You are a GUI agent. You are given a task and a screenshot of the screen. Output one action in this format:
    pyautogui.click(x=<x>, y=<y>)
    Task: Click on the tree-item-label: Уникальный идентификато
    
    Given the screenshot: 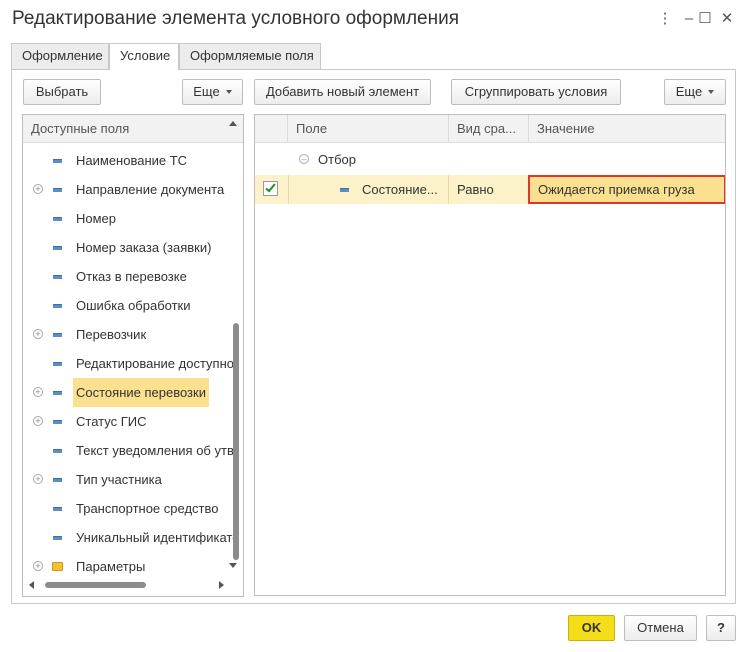 What is the action you would take?
    pyautogui.click(x=158, y=537)
    